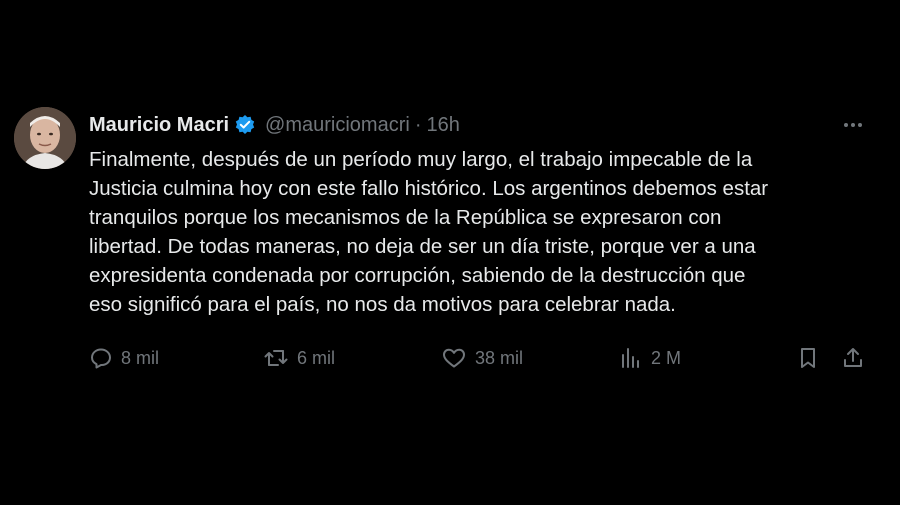 This screenshot has height=505, width=900. Describe the element at coordinates (316, 357) in the screenshot. I see `retweet-count: 6 mil` at that location.